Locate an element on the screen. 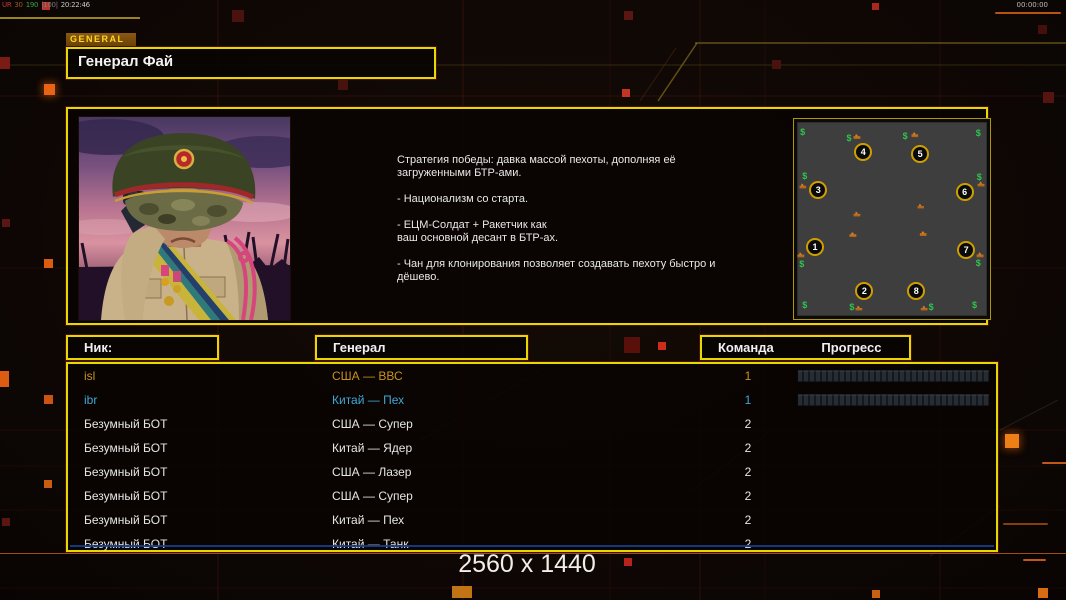  strategy-paragraph: - Национализм со старта. is located at coordinates (463, 199).